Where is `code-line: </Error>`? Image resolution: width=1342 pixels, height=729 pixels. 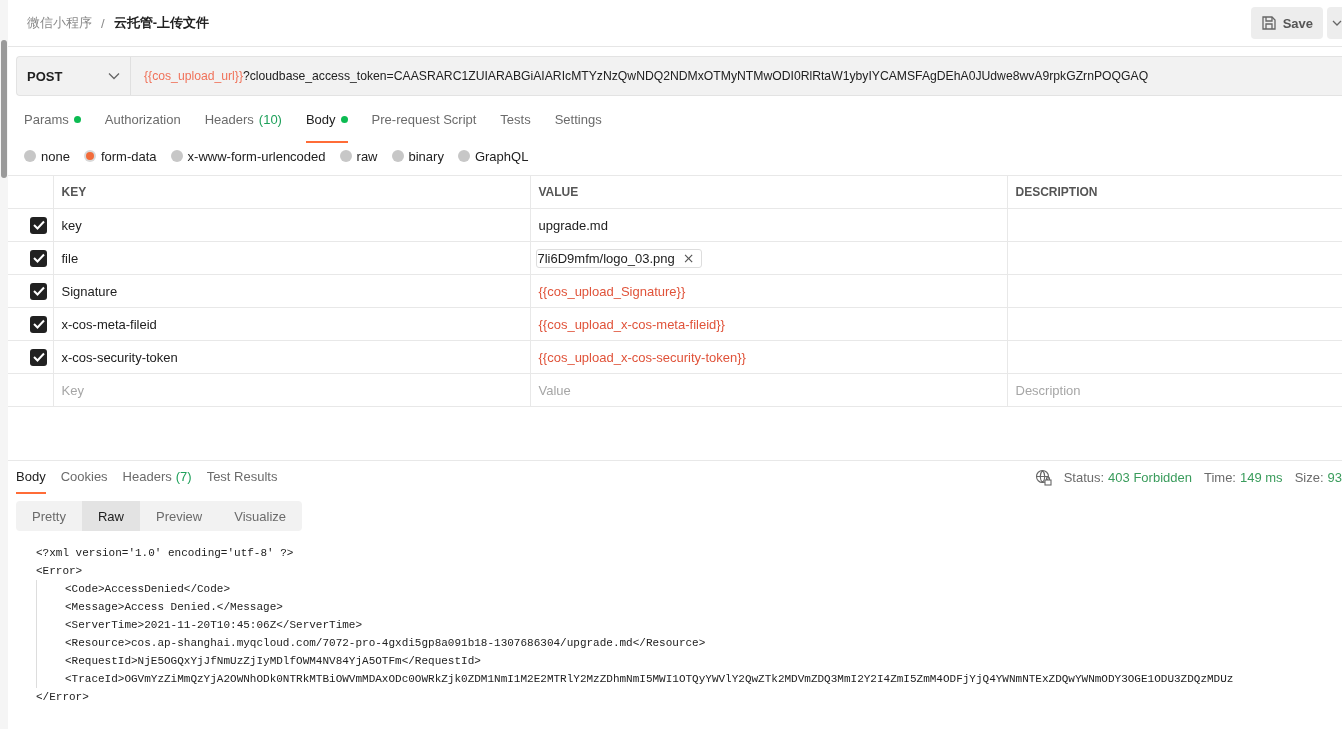 code-line: </Error> is located at coordinates (62, 697).